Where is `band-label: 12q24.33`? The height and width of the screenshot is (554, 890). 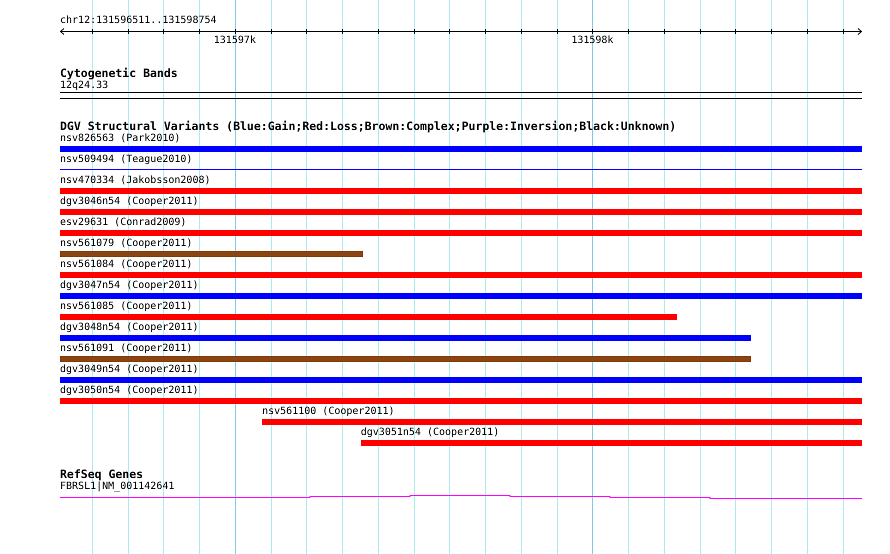
band-label: 12q24.33 is located at coordinates (84, 86).